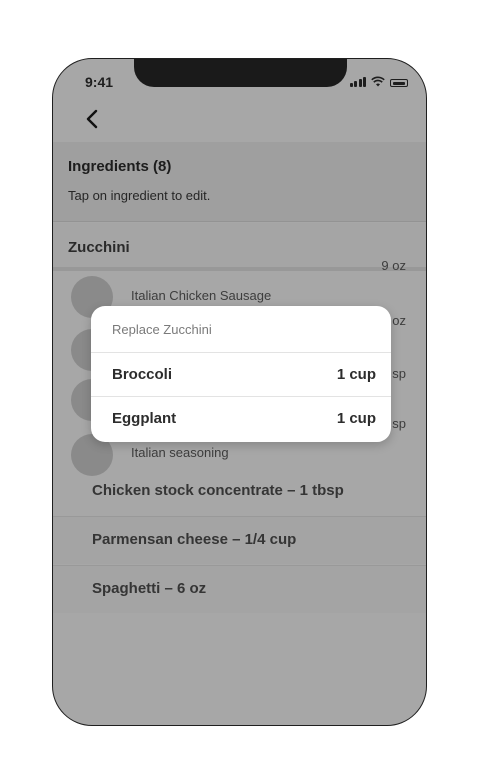 The image size is (480, 758). Describe the element at coordinates (399, 320) in the screenshot. I see `substitute-qty: oz` at that location.